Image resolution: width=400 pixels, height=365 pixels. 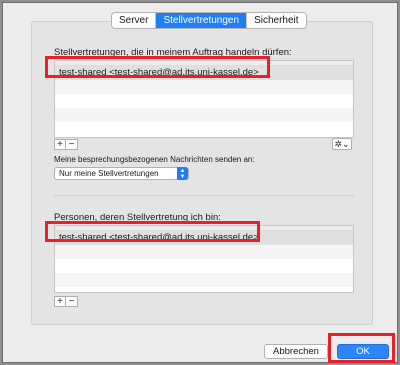 I want to click on gear-icon: ✲⌄, so click(x=342, y=144).